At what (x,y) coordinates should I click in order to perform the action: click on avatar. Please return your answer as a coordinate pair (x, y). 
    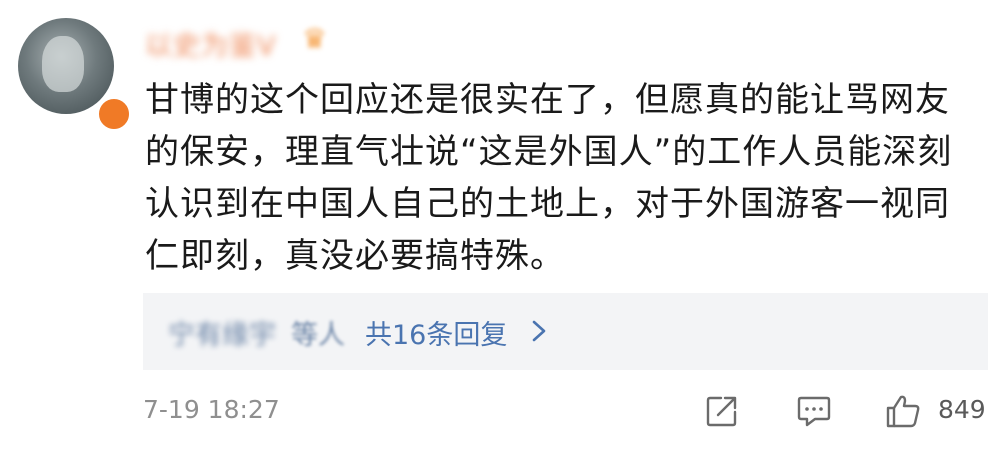
    Looking at the image, I should click on (75, 75).